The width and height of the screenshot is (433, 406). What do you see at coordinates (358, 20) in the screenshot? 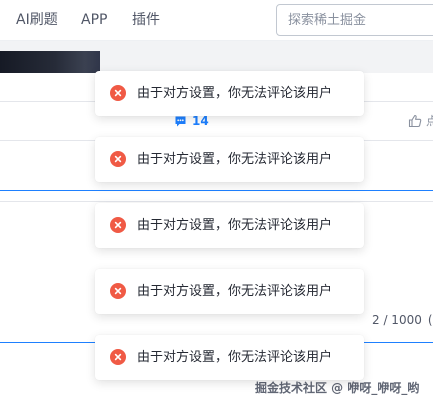
I see `search-input` at bounding box center [358, 20].